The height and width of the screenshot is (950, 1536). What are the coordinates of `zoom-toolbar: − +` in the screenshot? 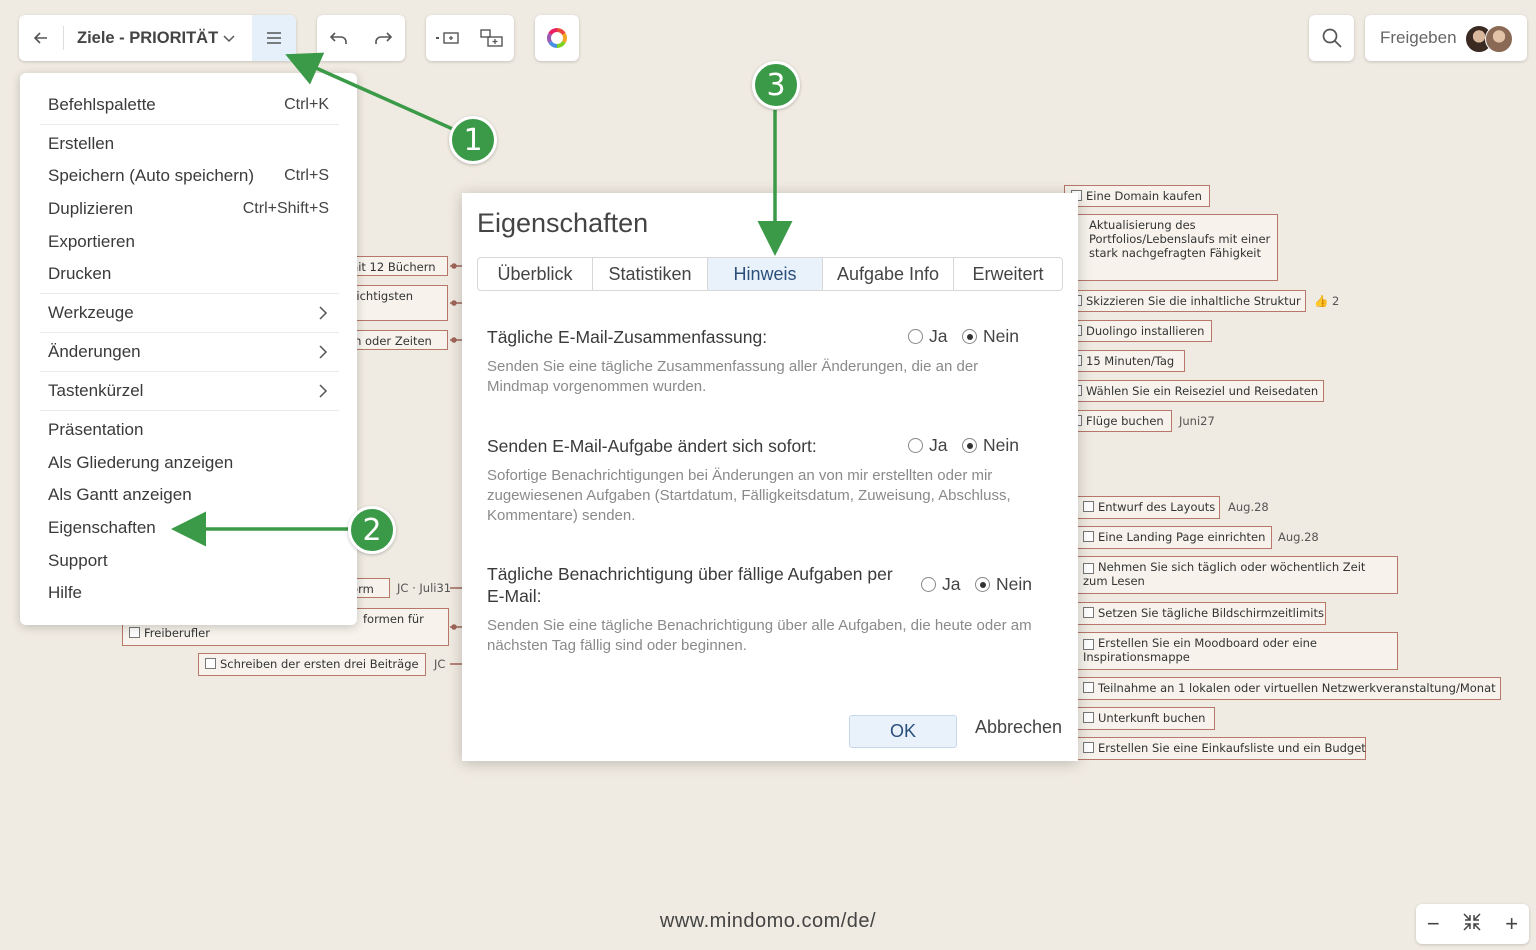 It's located at (1472, 924).